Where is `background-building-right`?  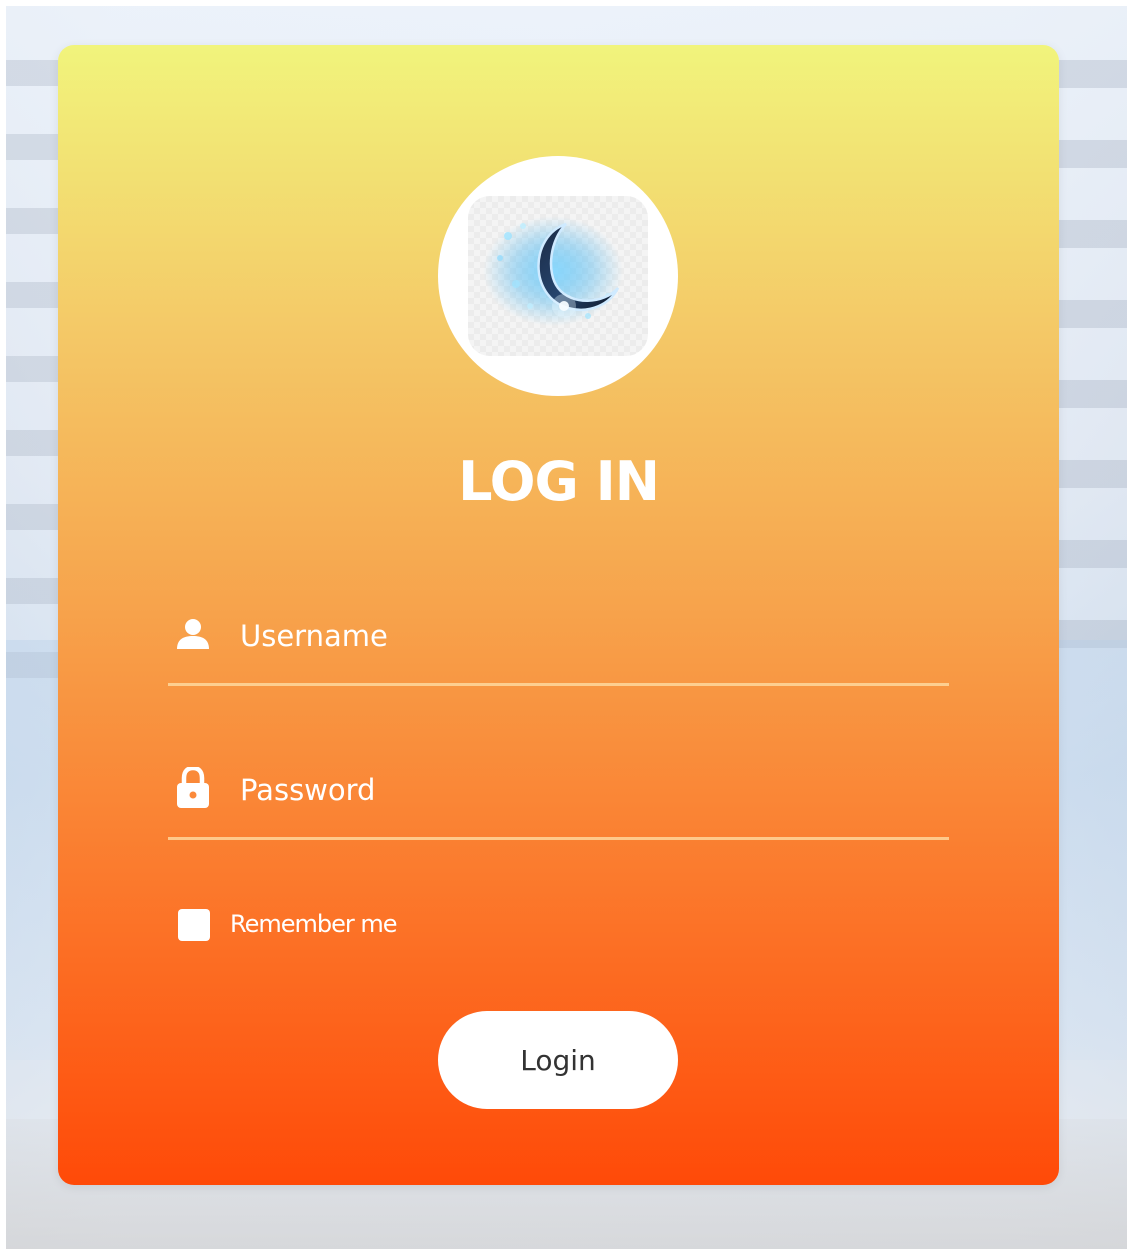
background-building-right is located at coordinates (1092, 370).